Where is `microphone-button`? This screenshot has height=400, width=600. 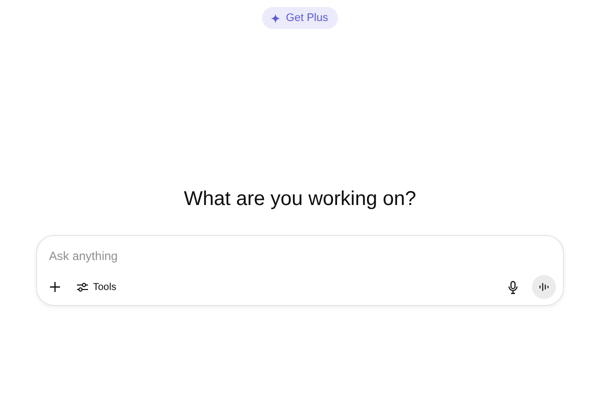 microphone-button is located at coordinates (513, 287).